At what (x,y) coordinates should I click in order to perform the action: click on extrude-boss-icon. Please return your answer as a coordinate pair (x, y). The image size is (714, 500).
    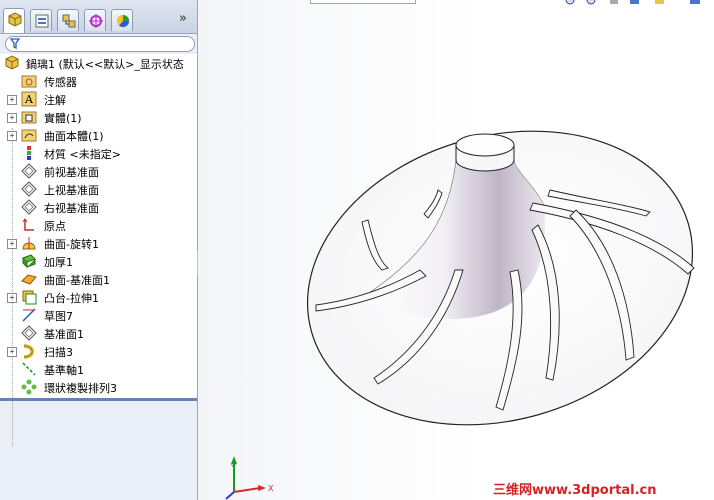
    Looking at the image, I should click on (29, 297).